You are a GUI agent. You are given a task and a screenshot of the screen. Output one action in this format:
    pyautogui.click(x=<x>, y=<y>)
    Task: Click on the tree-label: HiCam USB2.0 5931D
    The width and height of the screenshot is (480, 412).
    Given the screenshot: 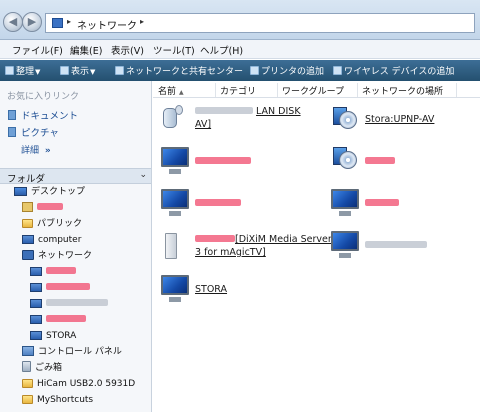 What is the action you would take?
    pyautogui.click(x=86, y=384)
    